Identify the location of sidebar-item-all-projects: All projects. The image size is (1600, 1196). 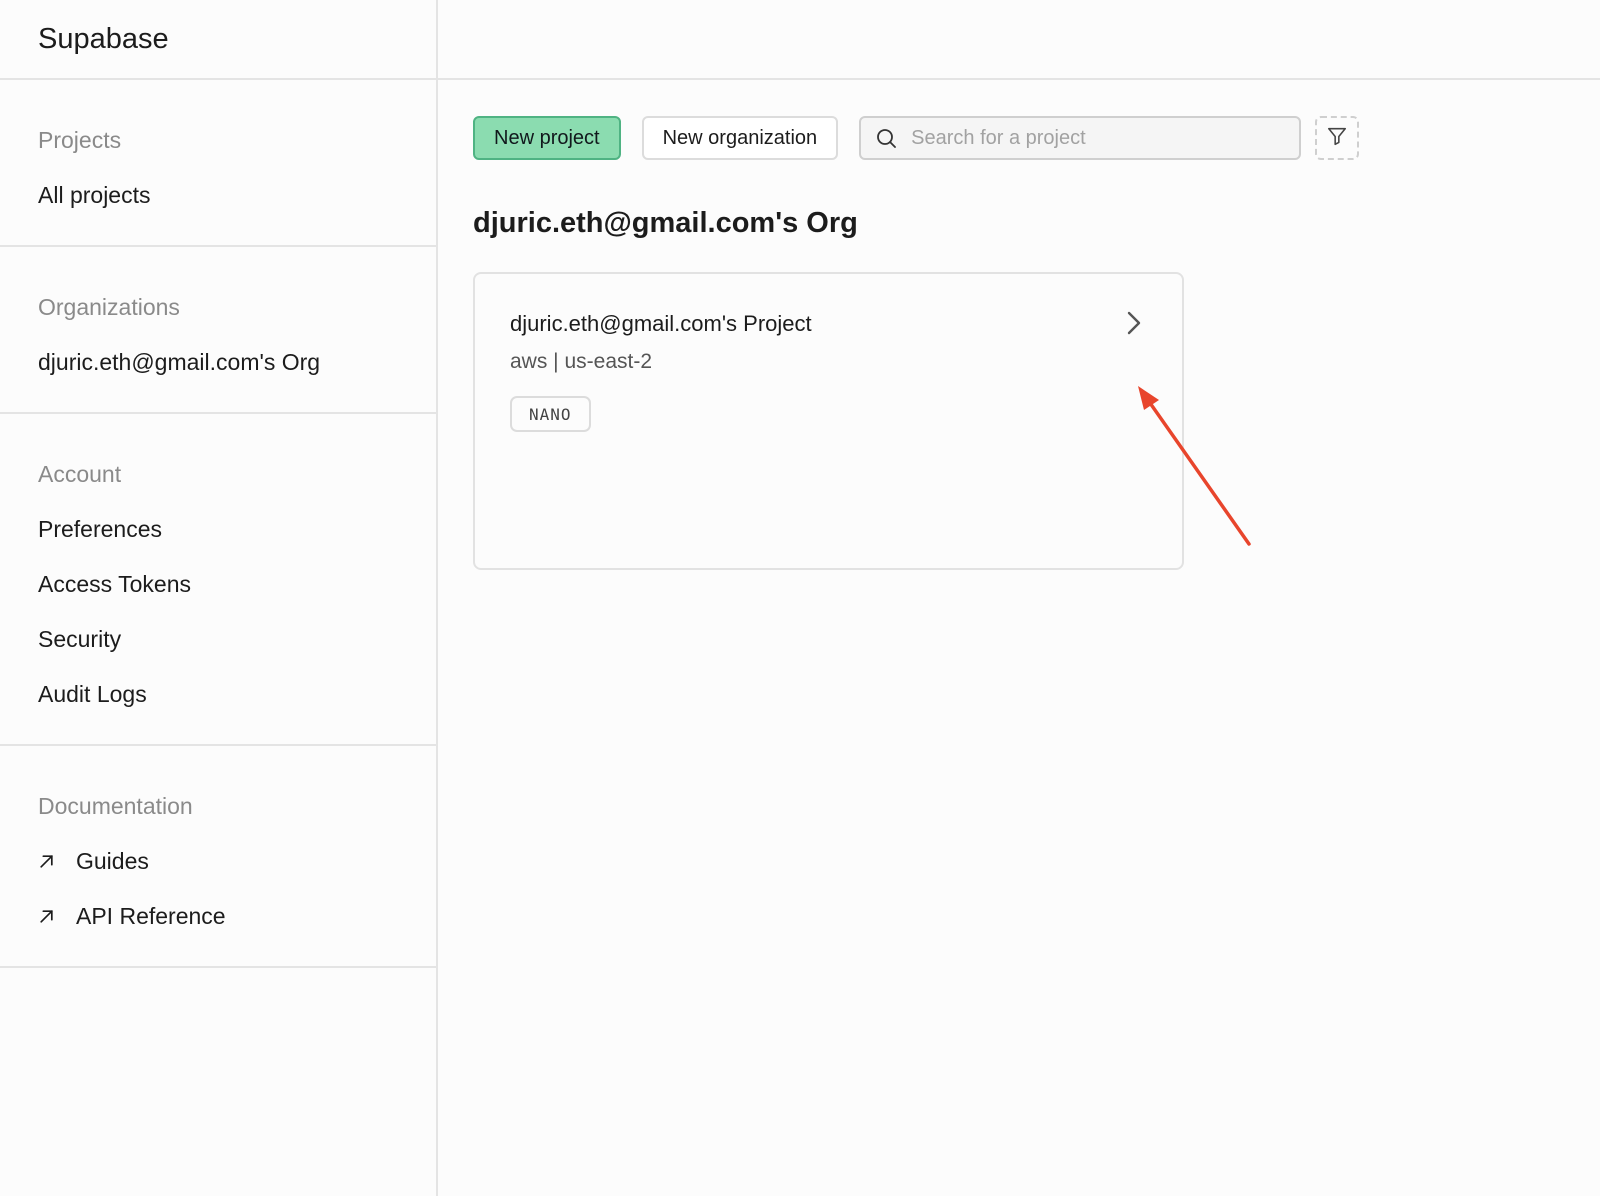
(237, 195).